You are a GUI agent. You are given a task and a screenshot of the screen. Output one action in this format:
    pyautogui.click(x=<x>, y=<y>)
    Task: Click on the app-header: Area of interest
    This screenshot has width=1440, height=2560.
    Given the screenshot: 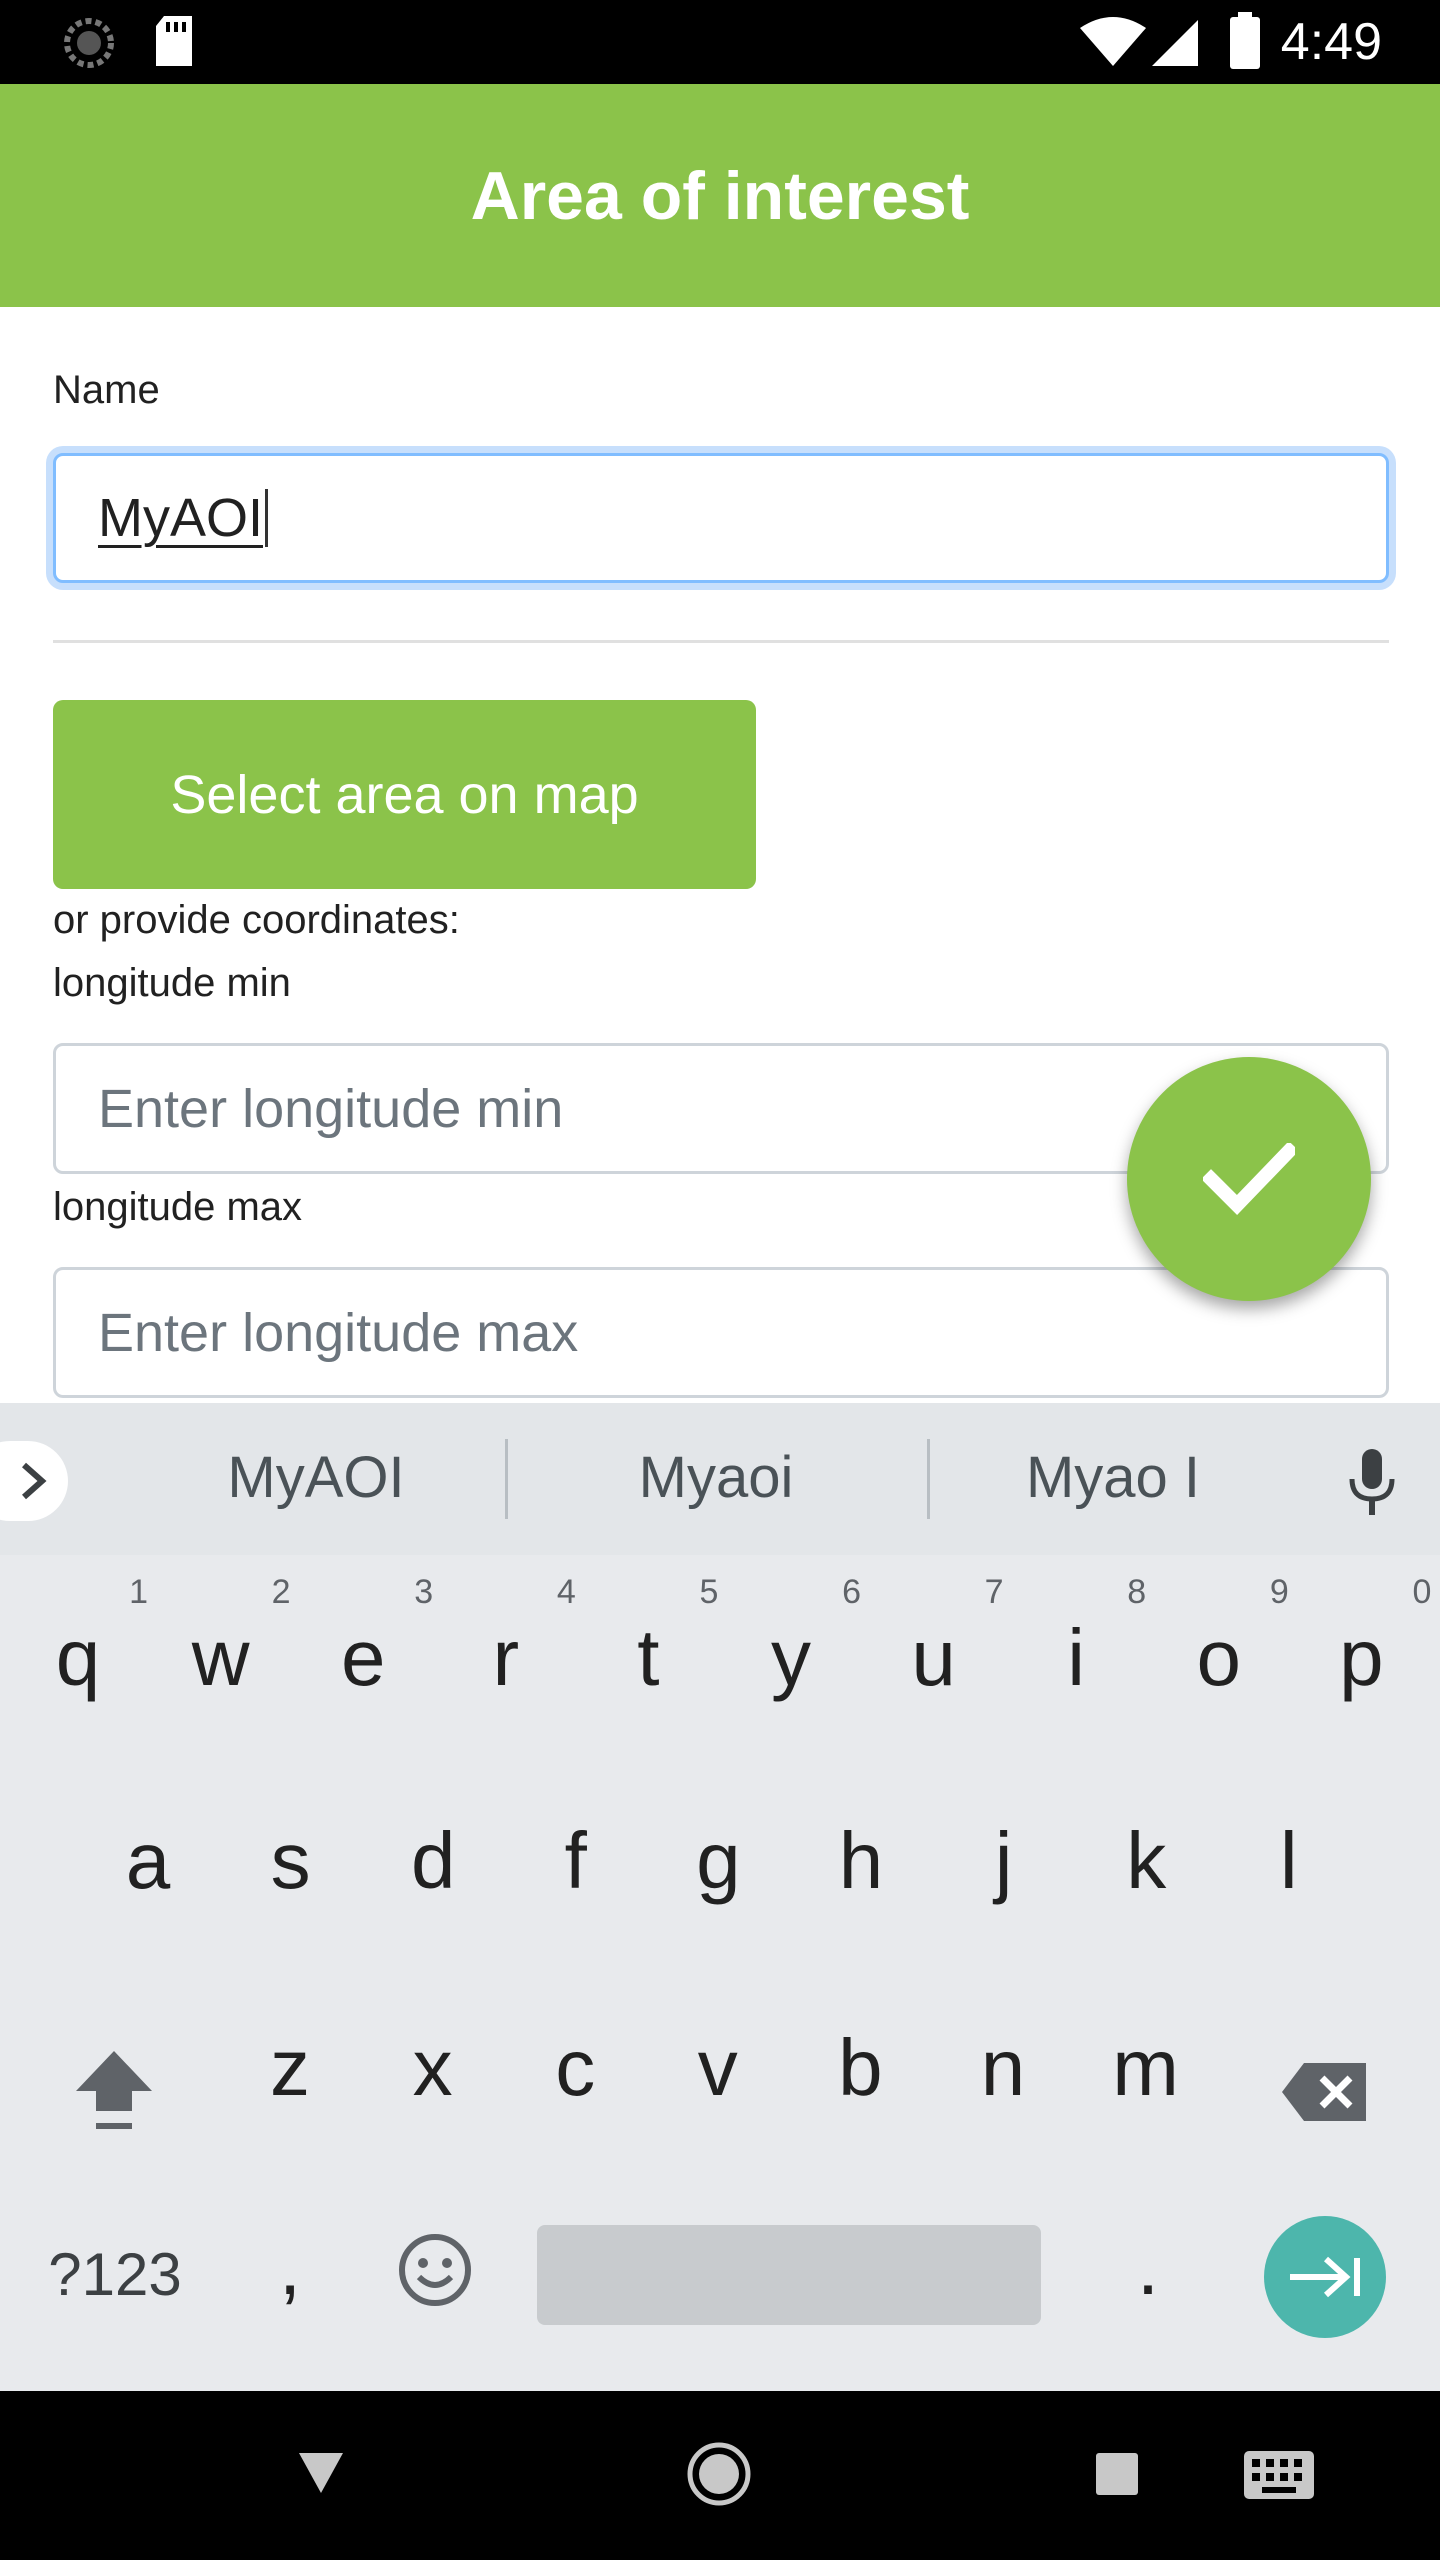 What is the action you would take?
    pyautogui.click(x=720, y=195)
    